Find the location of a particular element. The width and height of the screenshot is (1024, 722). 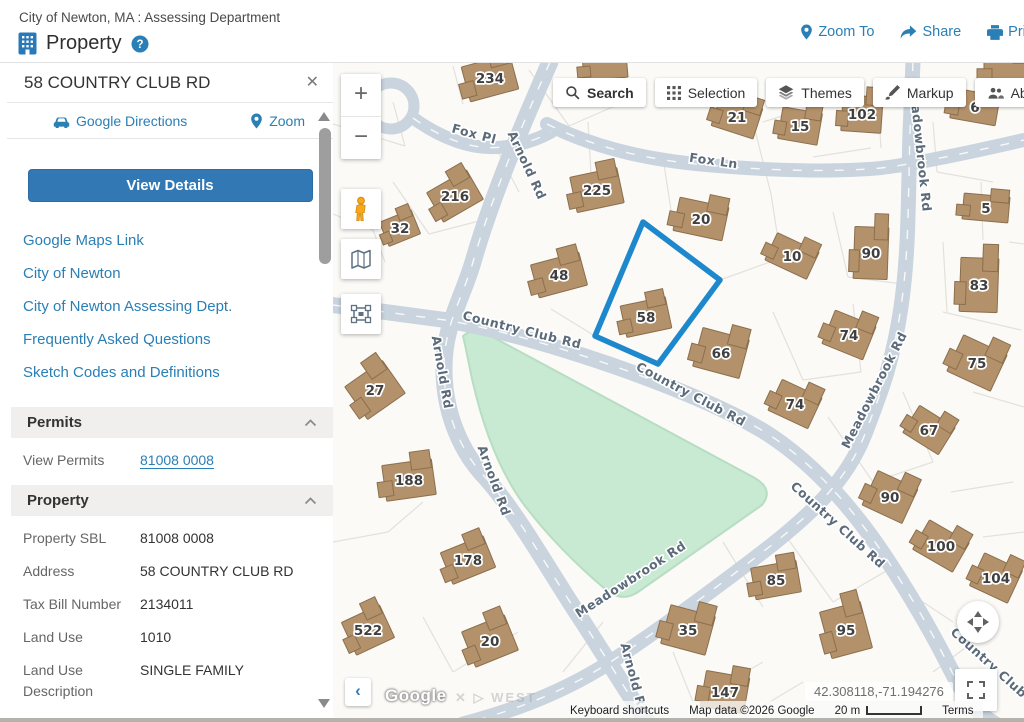

pan-left-icon is located at coordinates (968, 622).